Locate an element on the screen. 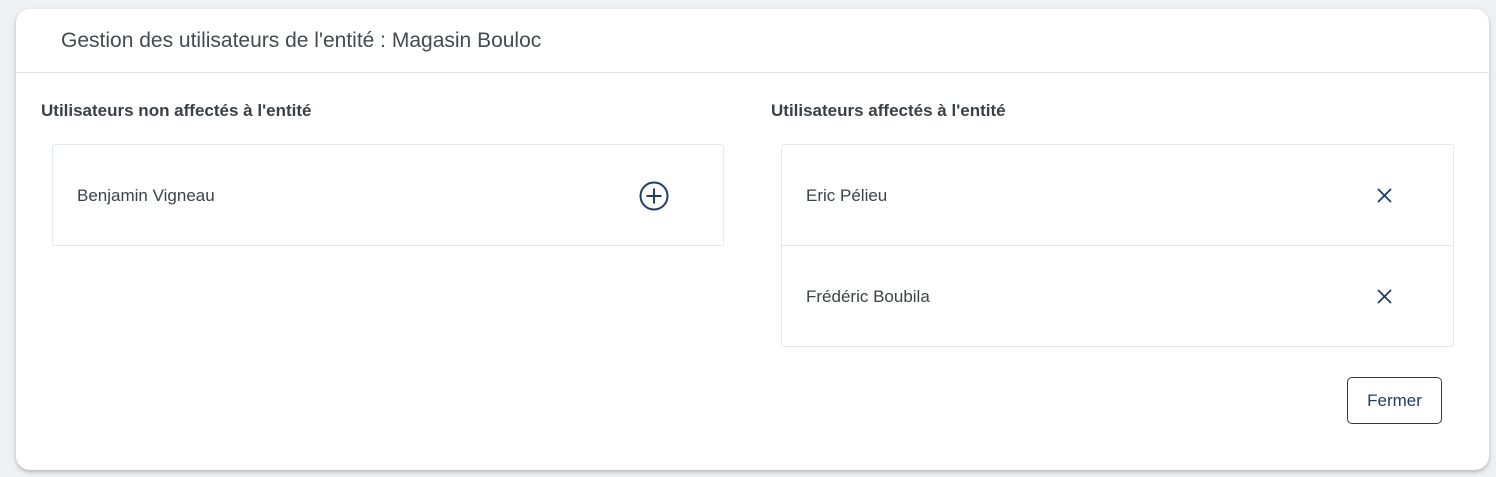 The width and height of the screenshot is (1496, 477). unassigned-users-title: Utilisateurs non affectés à l'entité is located at coordinates (176, 110).